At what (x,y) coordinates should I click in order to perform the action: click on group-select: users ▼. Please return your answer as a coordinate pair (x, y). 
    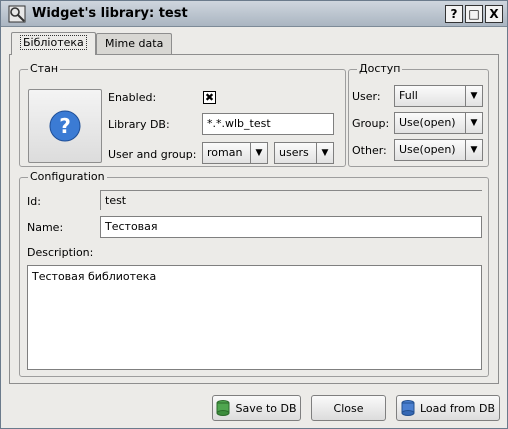
    Looking at the image, I should click on (304, 153).